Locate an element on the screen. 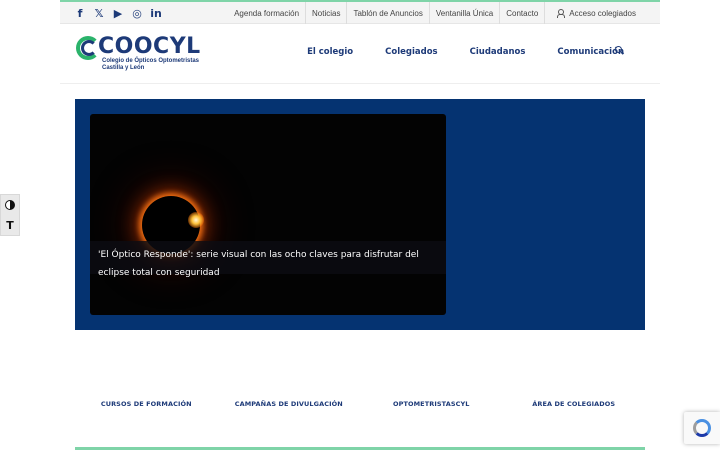 Image resolution: width=720 pixels, height=450 pixels. quick-link-cursos-formacion: CURSOS DE FORMACIÓN is located at coordinates (146, 412).